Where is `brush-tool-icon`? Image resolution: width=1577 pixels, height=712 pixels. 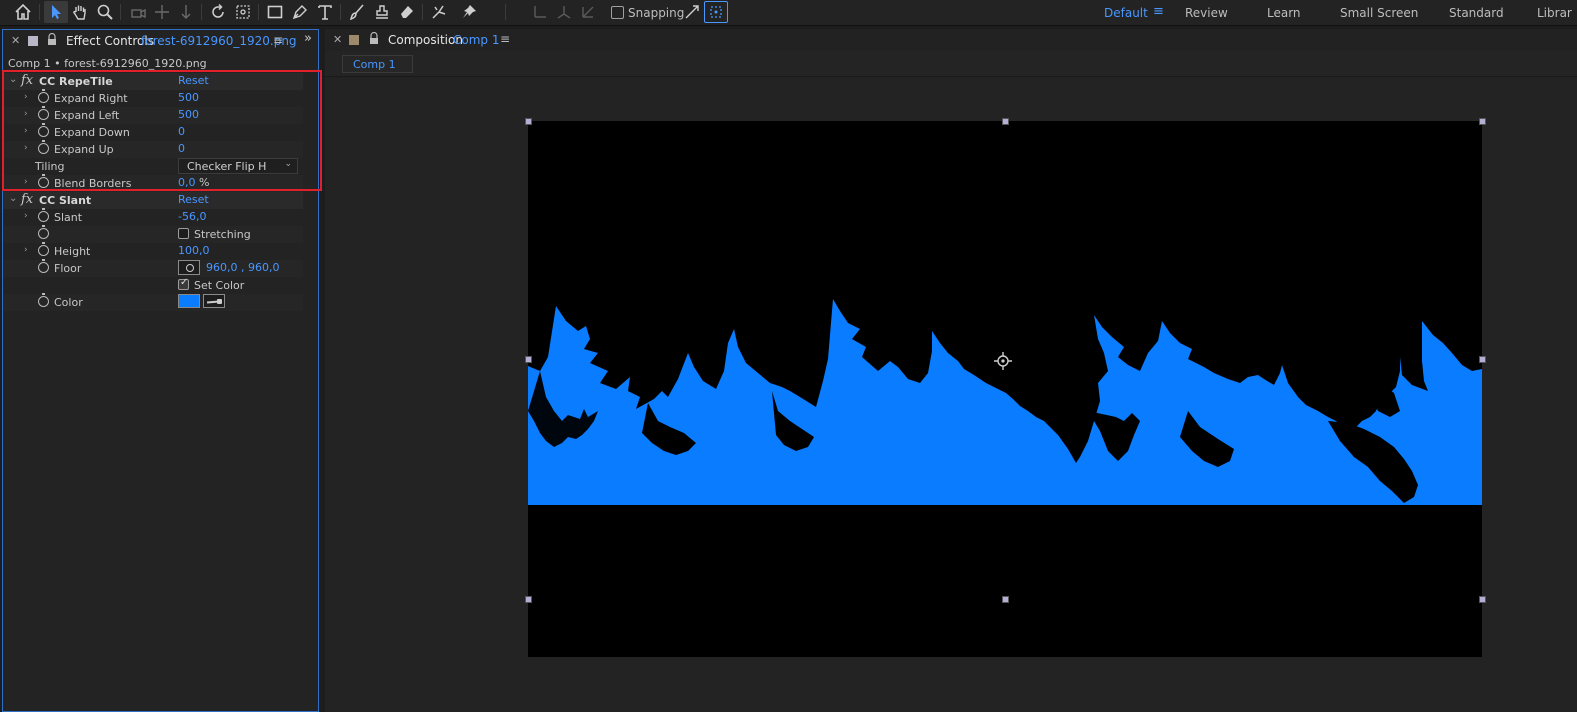
brush-tool-icon is located at coordinates (357, 12).